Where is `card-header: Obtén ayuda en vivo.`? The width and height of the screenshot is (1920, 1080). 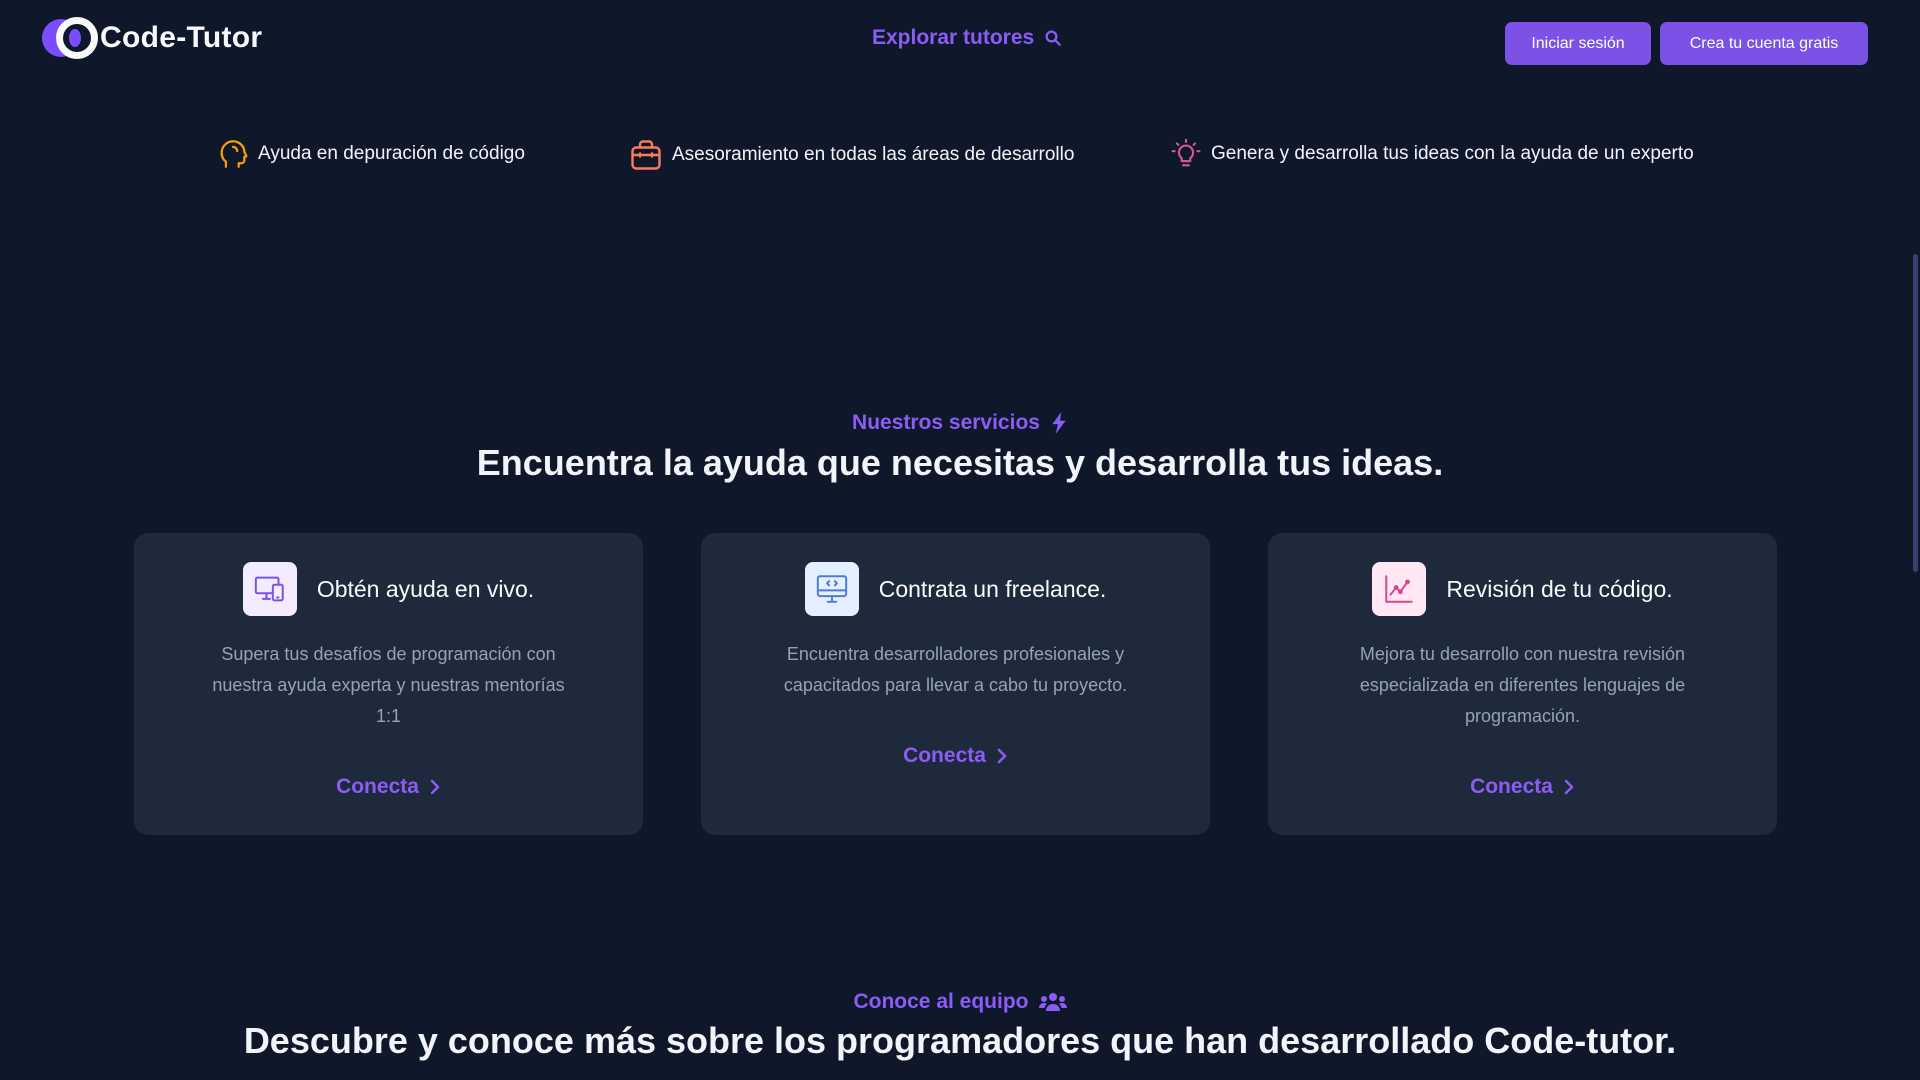 card-header: Obtén ayuda en vivo. is located at coordinates (388, 589).